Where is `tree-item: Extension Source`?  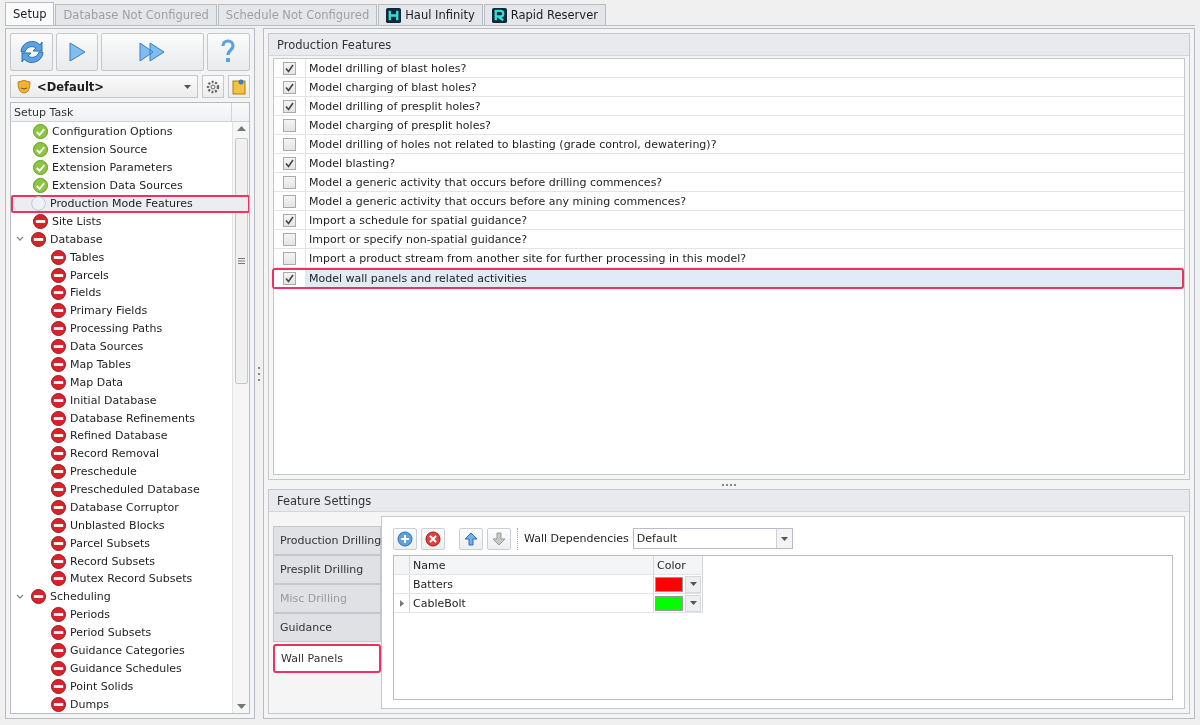 tree-item: Extension Source is located at coordinates (121, 149).